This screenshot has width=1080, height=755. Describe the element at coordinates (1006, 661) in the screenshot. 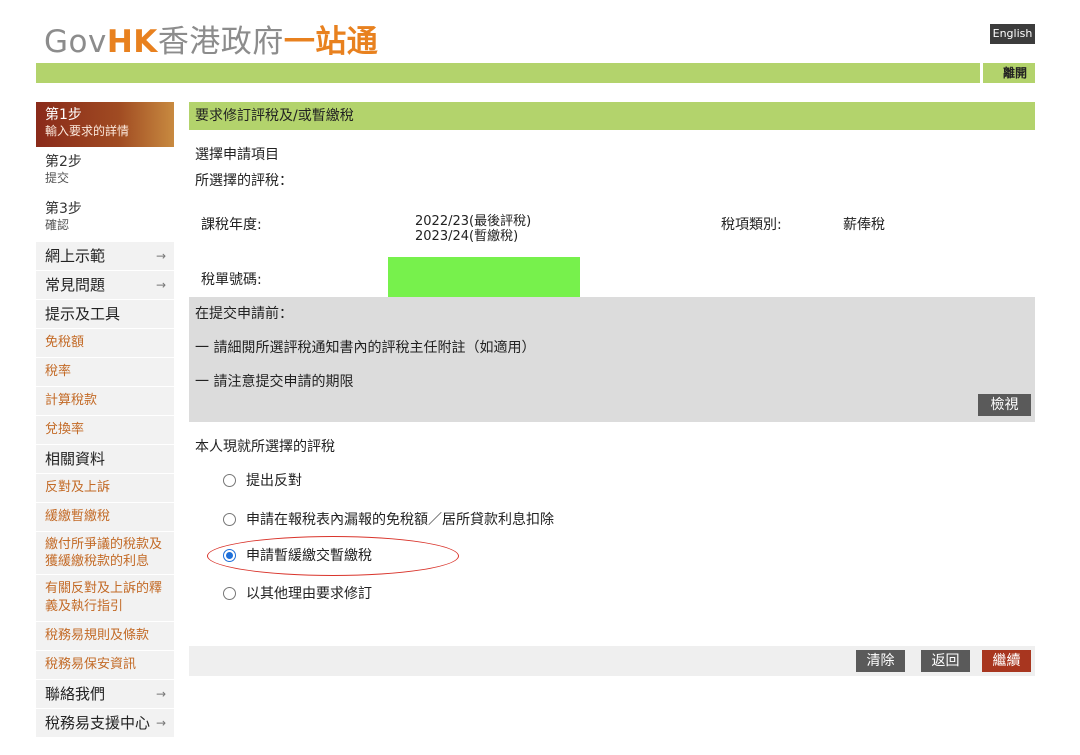

I see `continue-button: 繼續` at that location.